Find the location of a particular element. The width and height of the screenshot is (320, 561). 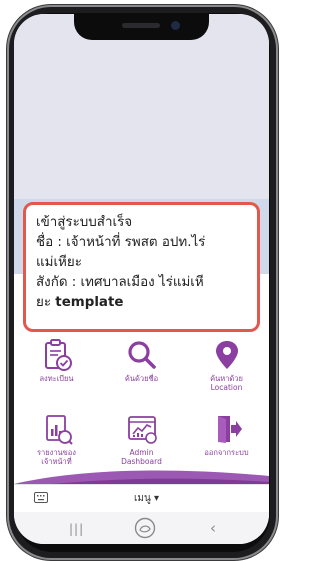

menu-search-by-name: ค้นด้วยชื่อ is located at coordinates (141, 360).